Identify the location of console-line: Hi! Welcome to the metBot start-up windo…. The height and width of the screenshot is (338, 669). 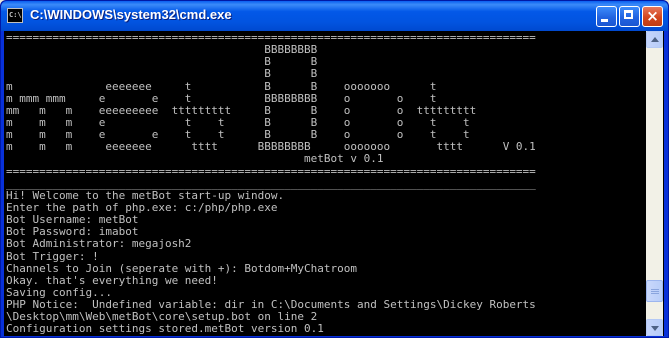
(145, 195).